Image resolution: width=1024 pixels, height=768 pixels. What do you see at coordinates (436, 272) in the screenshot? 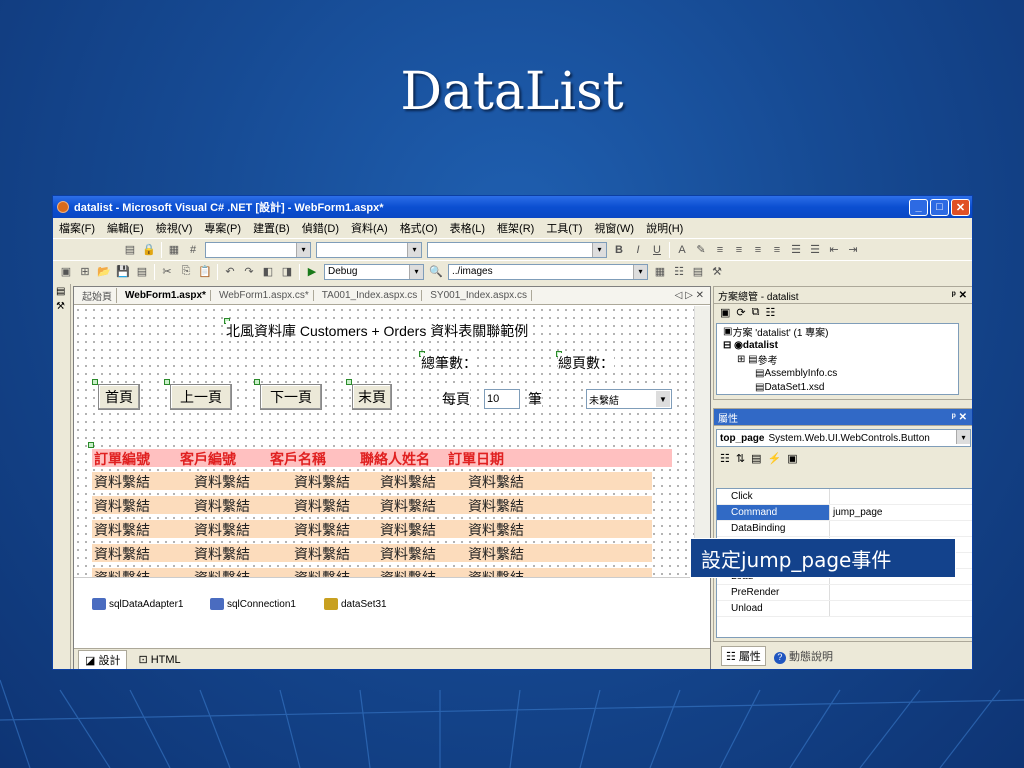
I see `find-in-files-icon: 🔍` at bounding box center [436, 272].